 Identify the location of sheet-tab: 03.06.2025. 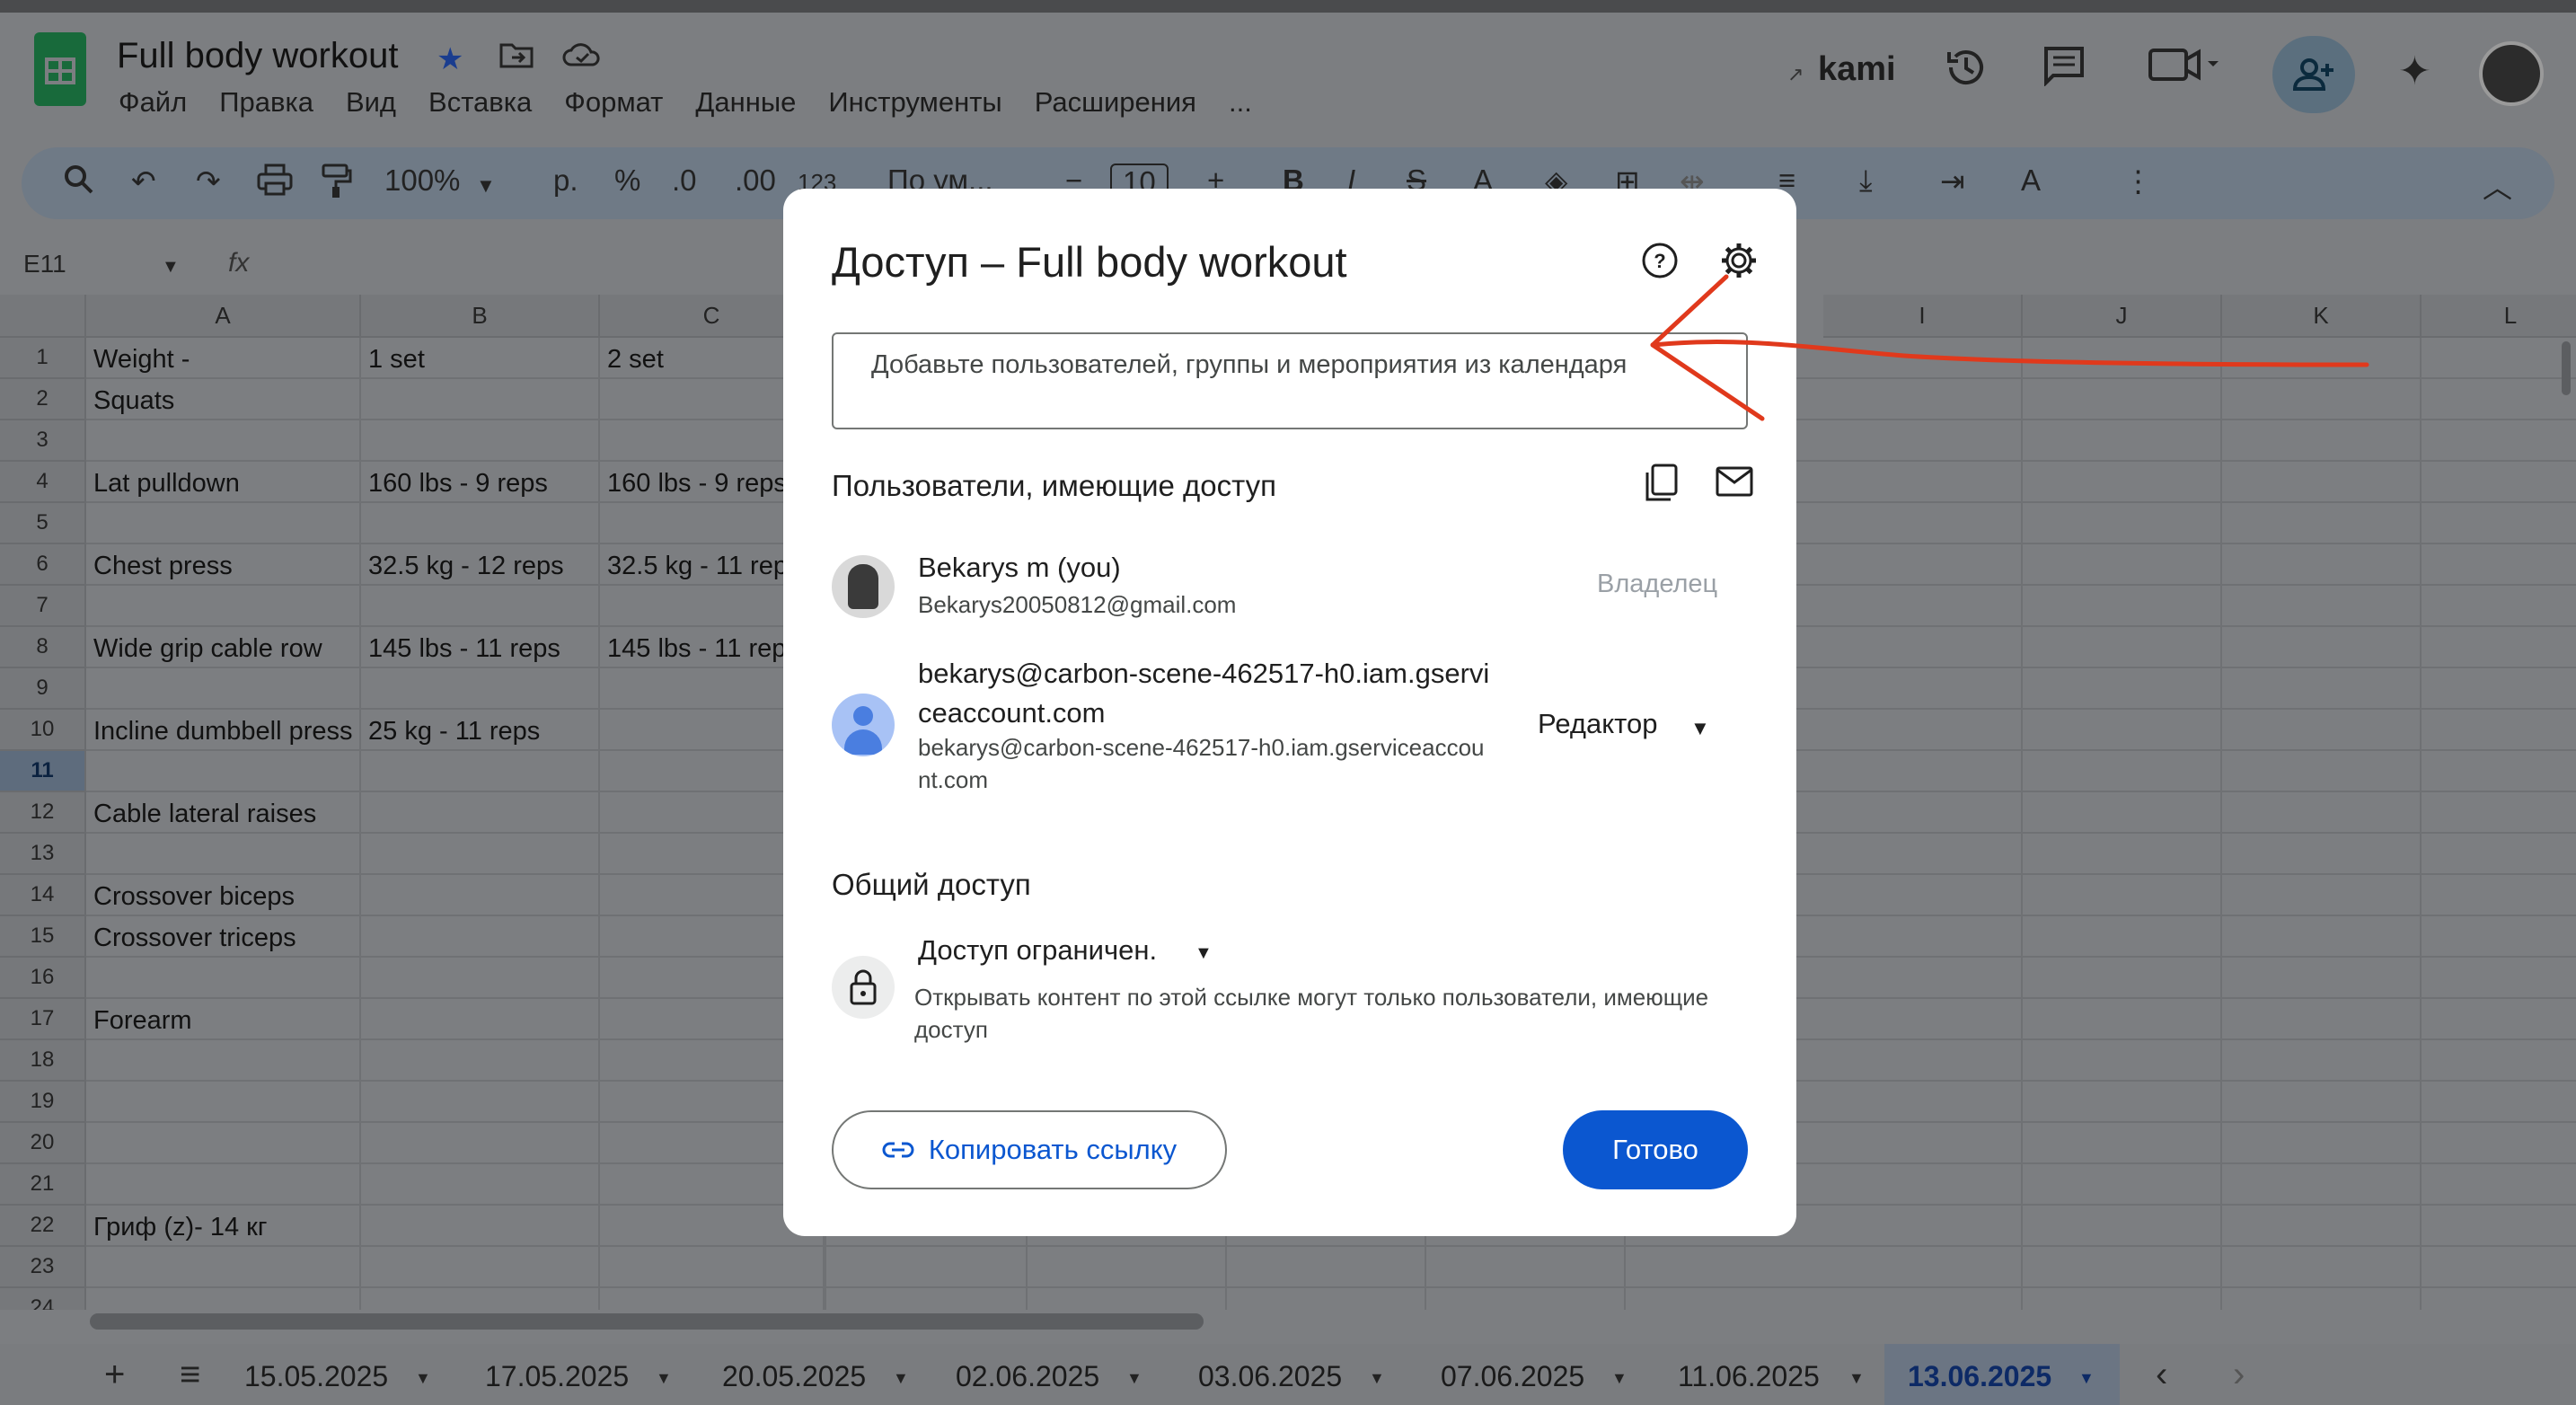
(1270, 1376).